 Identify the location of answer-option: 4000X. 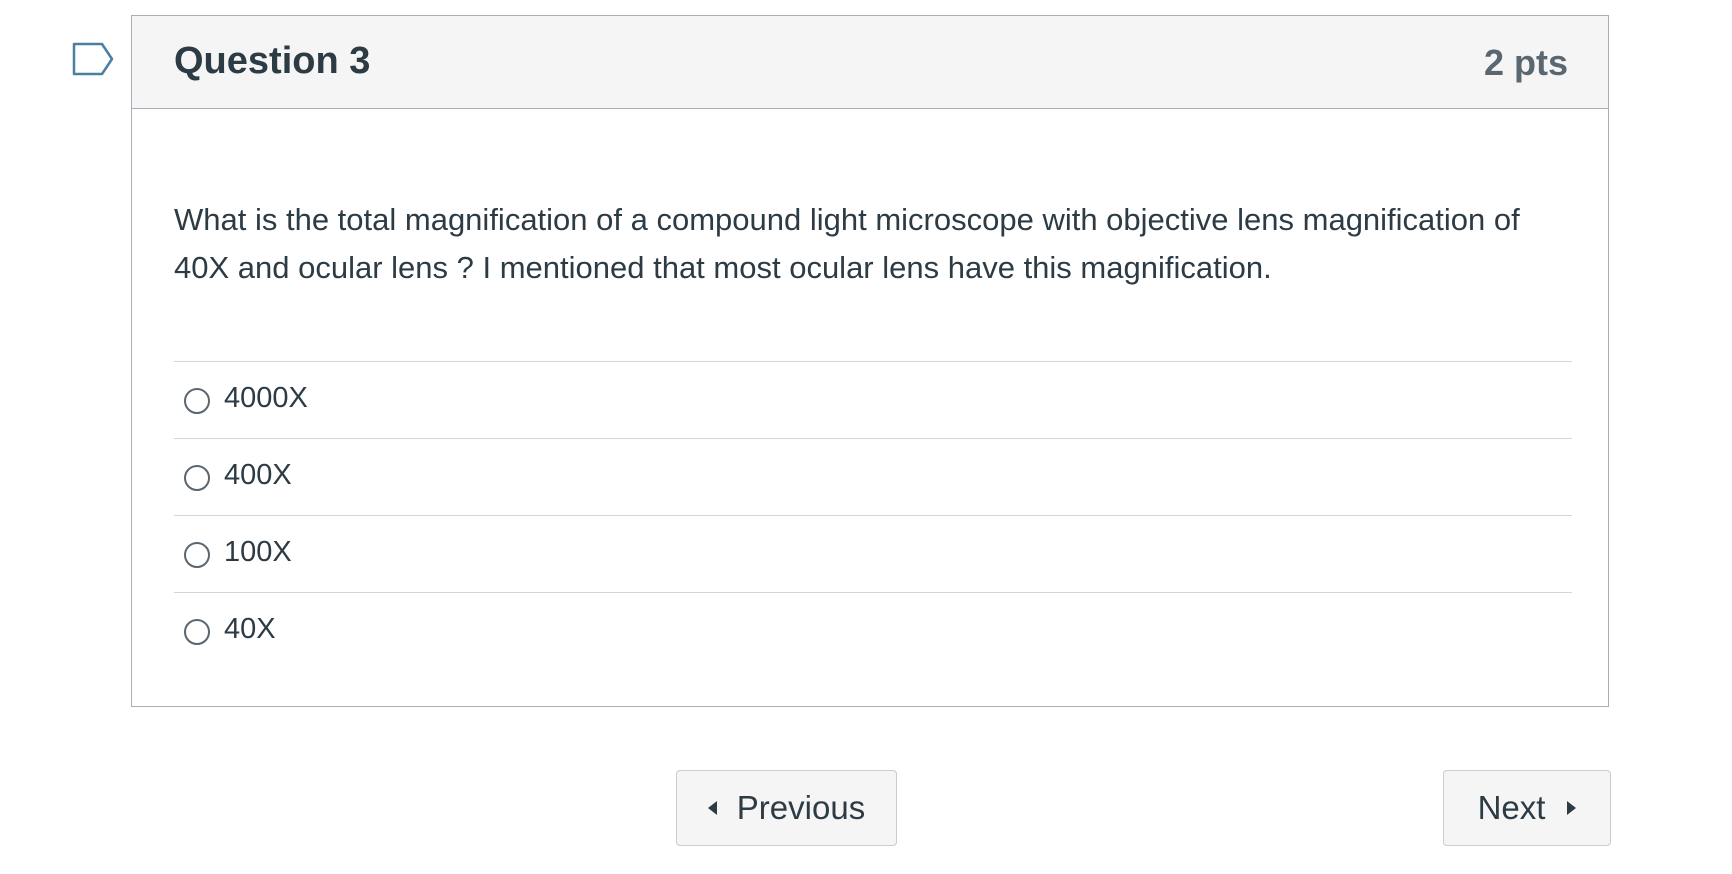
(873, 399).